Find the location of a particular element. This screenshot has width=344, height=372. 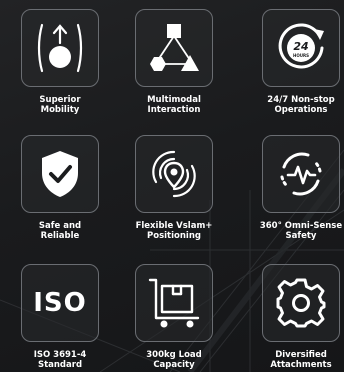

feature-label: Multimodal Interaction is located at coordinates (174, 105).